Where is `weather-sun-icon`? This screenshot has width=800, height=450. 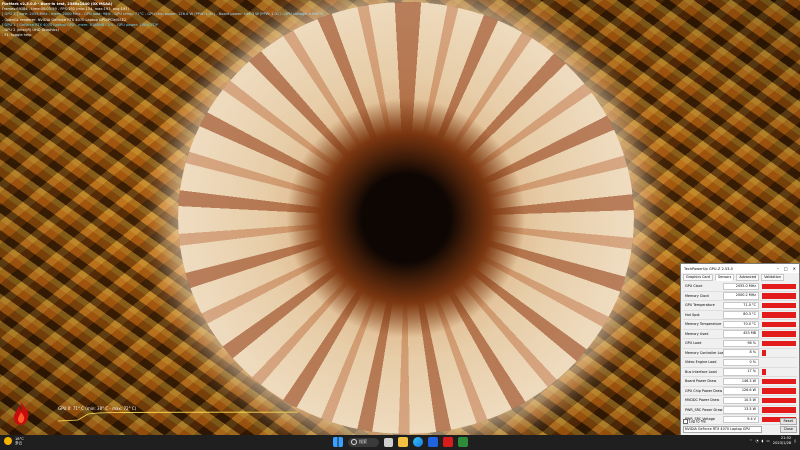
weather-sun-icon is located at coordinates (8, 441).